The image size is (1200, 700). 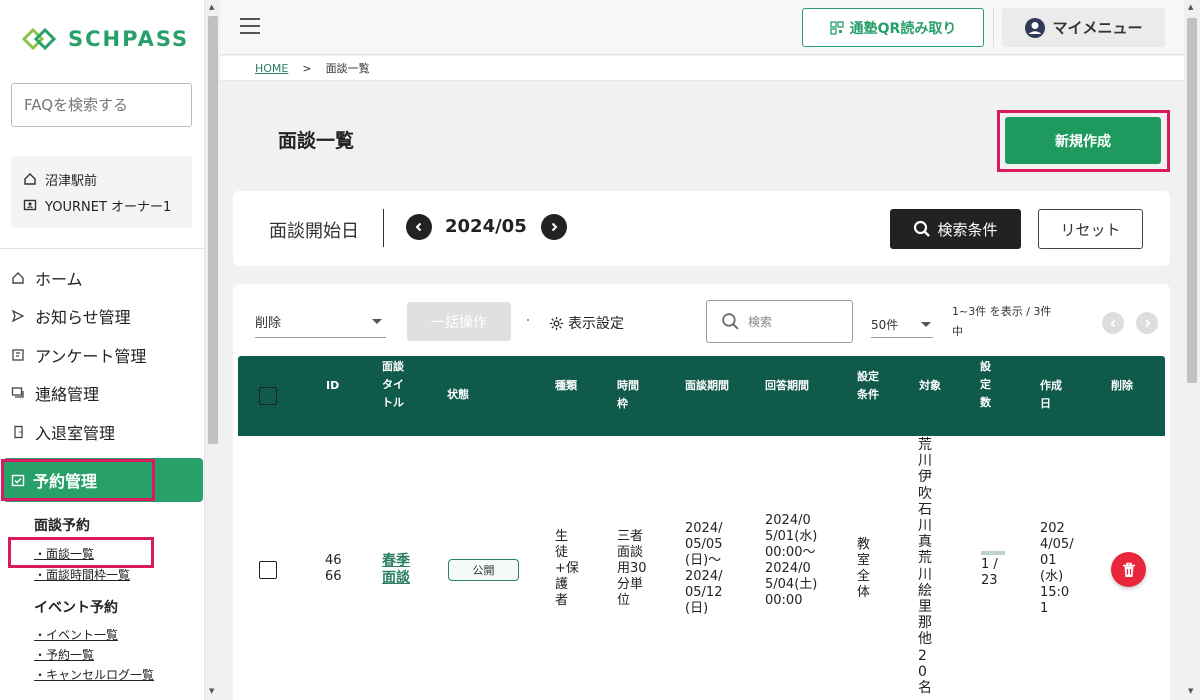 I want to click on th-status: 状態, so click(x=458, y=395).